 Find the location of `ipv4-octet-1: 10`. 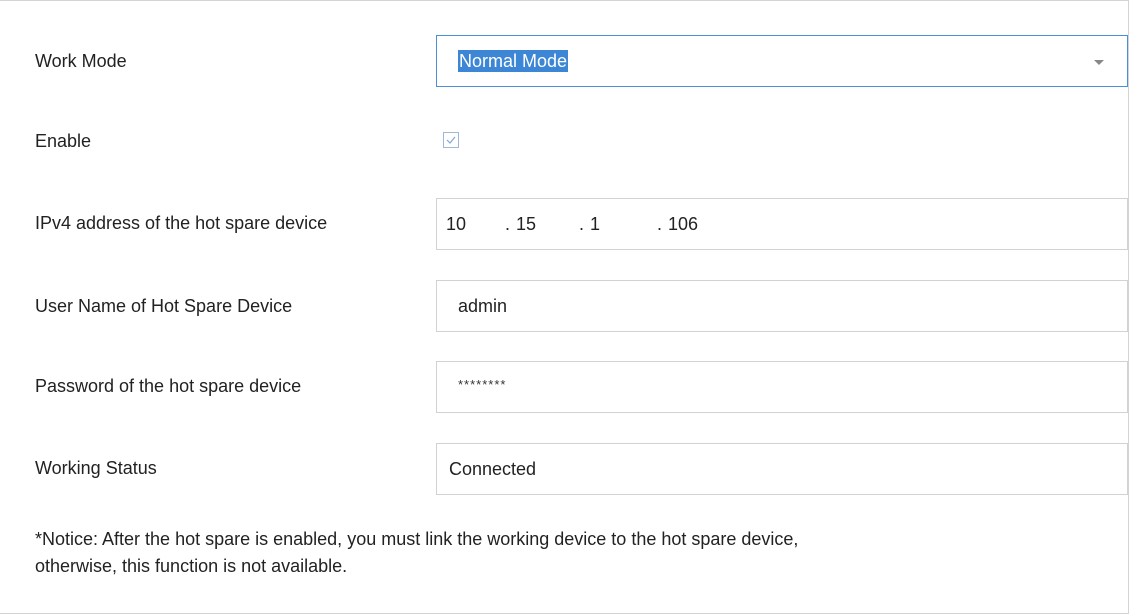

ipv4-octet-1: 10 is located at coordinates (456, 224).